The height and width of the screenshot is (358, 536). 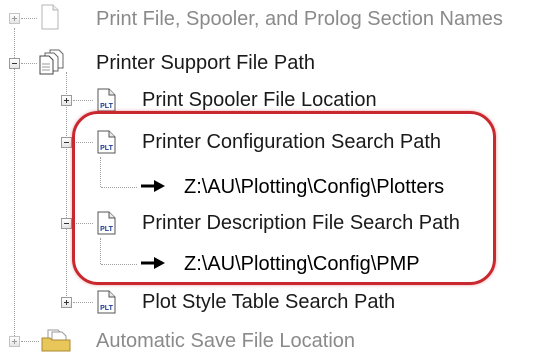 I want to click on folder-documents-icon, so click(x=56, y=340).